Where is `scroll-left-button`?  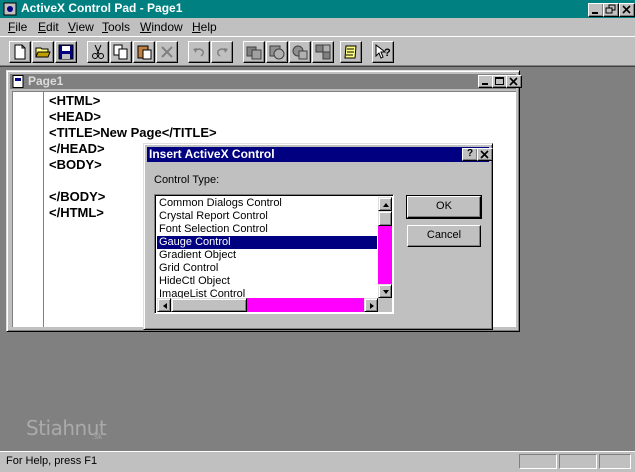
scroll-left-button is located at coordinates (164, 305).